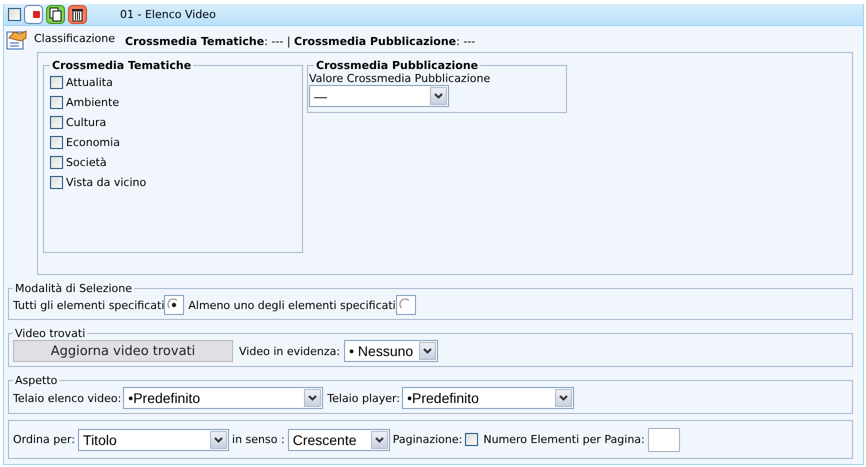 The width and height of the screenshot is (866, 467). What do you see at coordinates (397, 65) in the screenshot?
I see `group-legend: Crossmedia Pubblicazione` at bounding box center [397, 65].